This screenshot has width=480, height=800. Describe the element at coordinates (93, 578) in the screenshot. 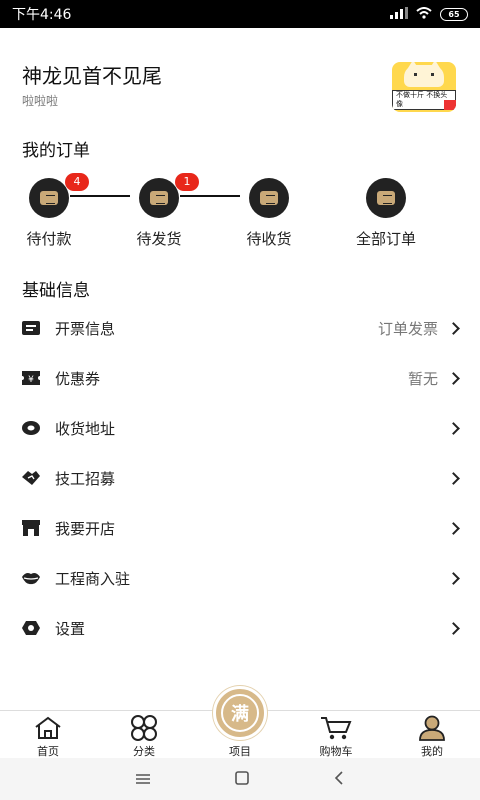

I see `menu-label: 工程商入驻` at that location.